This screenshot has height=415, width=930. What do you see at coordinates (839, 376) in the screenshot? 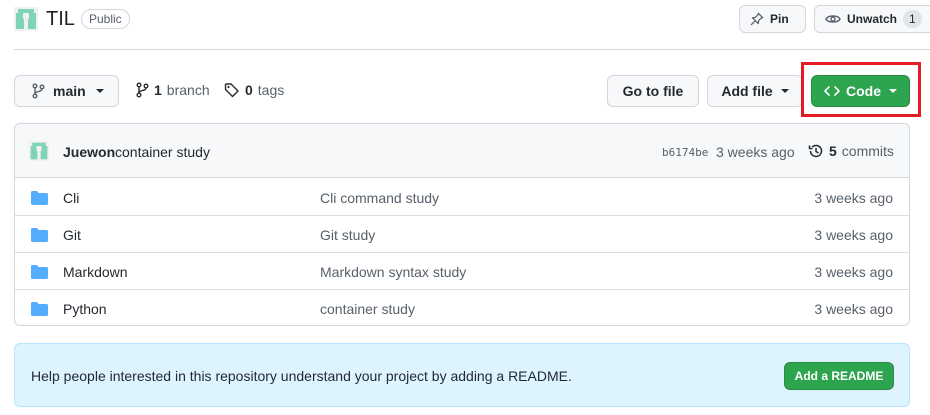
I see `add-readme-button: Add a README` at bounding box center [839, 376].